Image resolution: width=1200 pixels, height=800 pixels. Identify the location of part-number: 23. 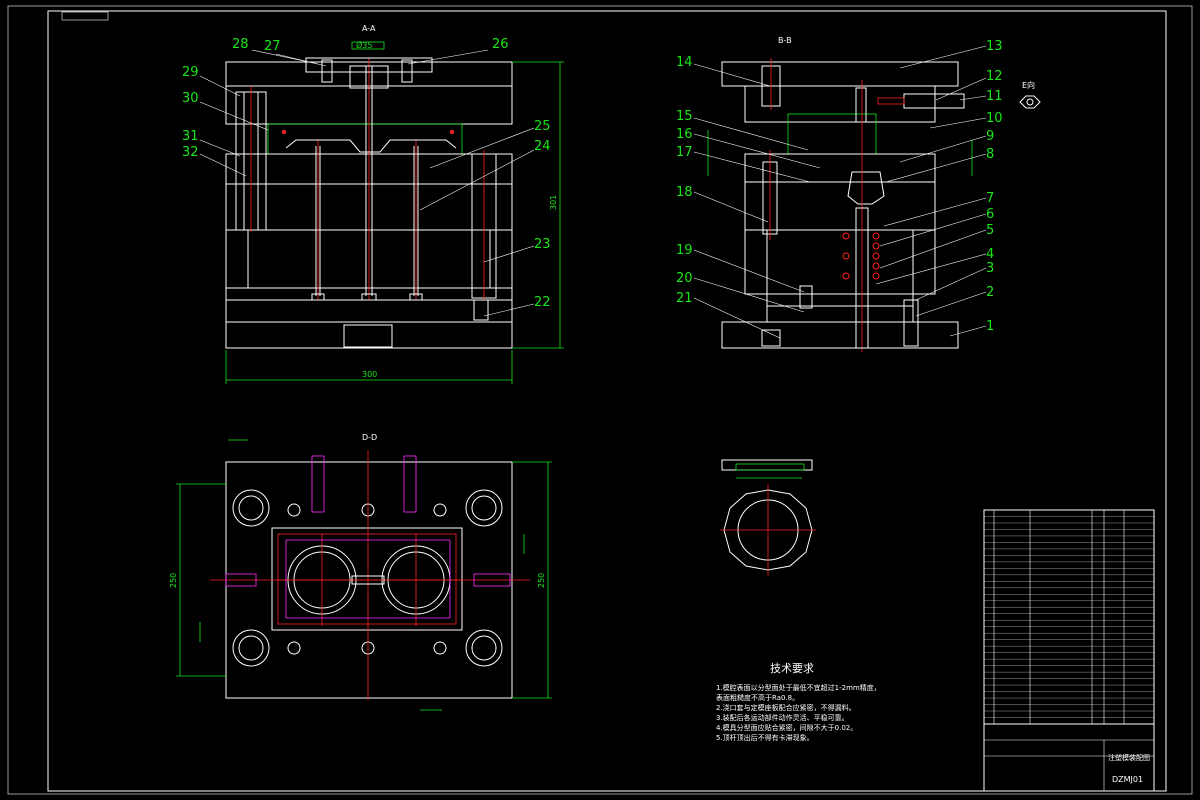
(542, 244).